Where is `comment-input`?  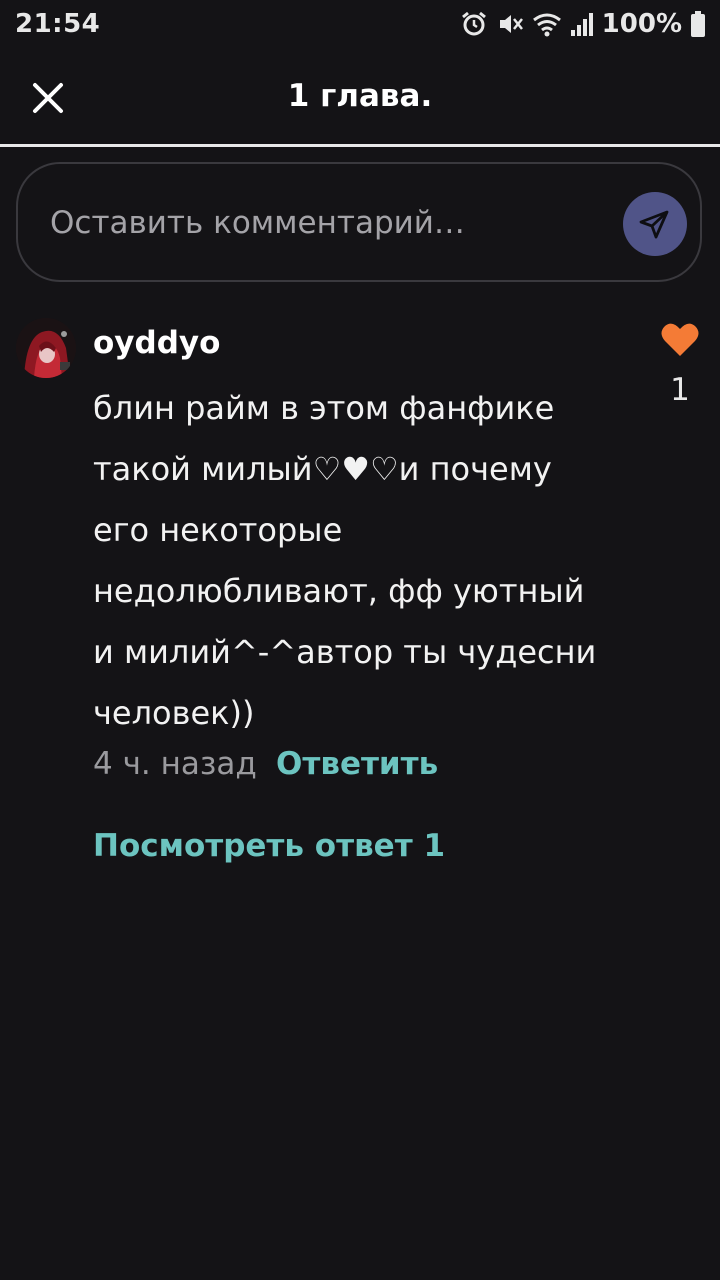 comment-input is located at coordinates (330, 223).